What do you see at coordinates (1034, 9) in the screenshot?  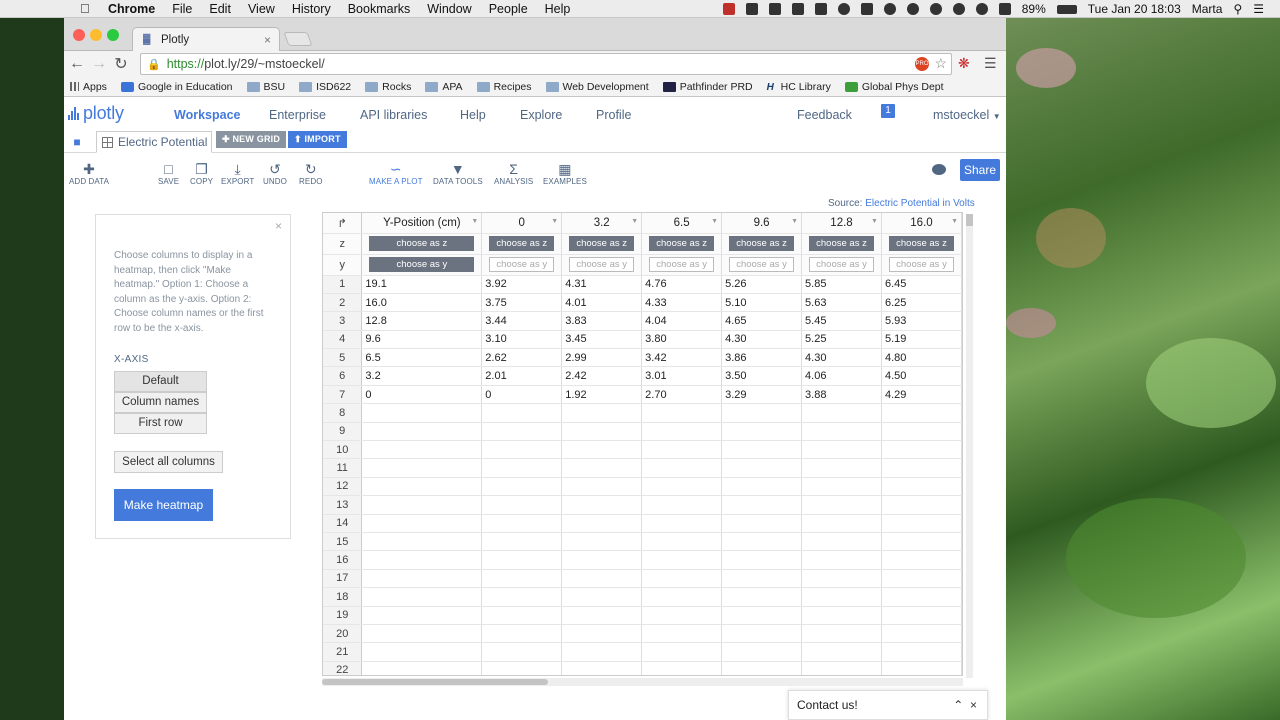 I see `battery-percent: 89%` at bounding box center [1034, 9].